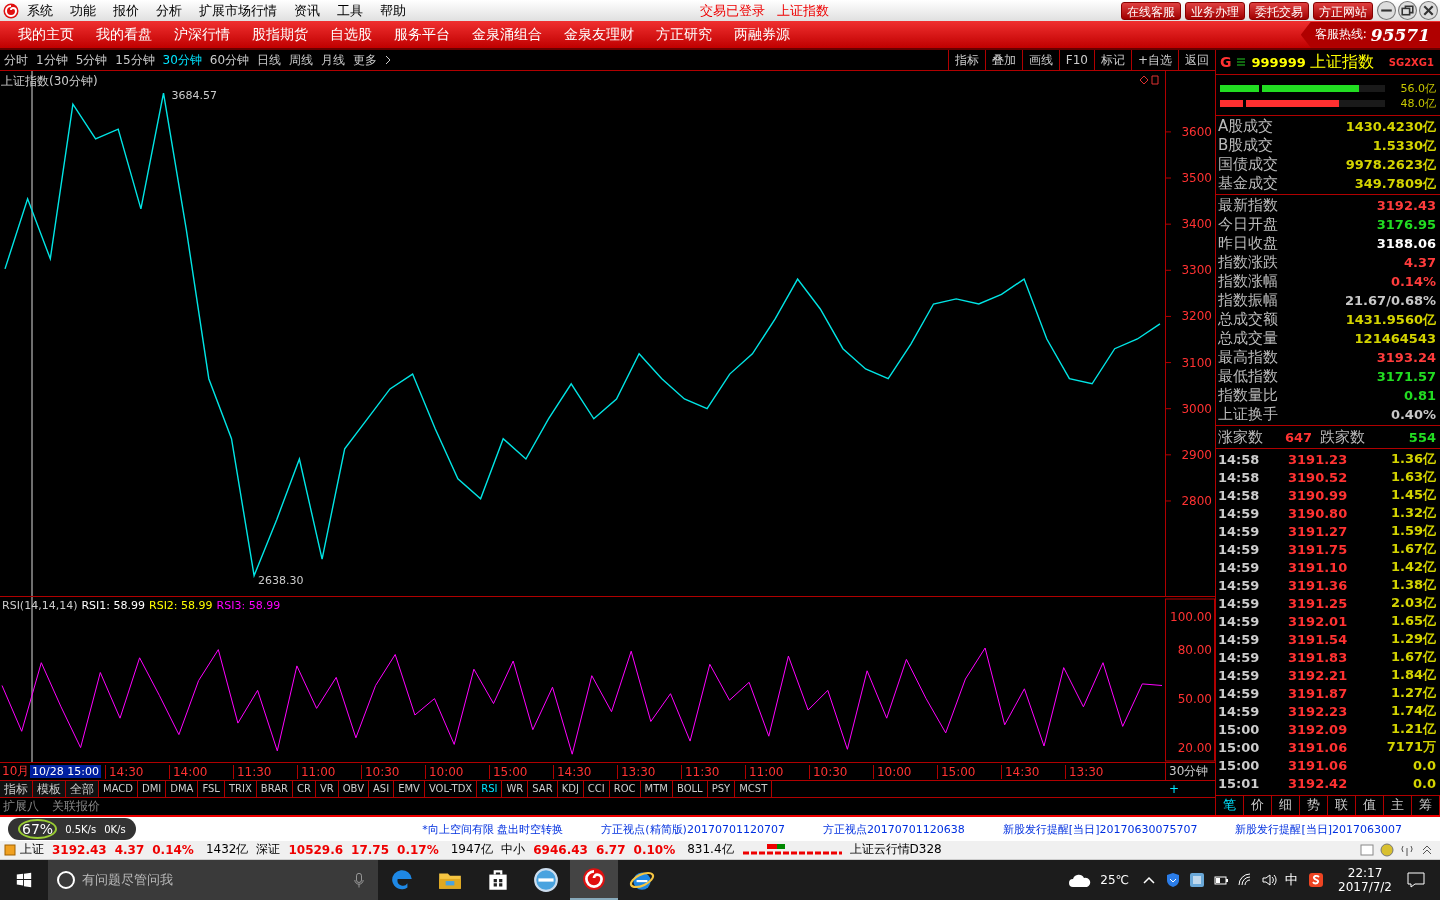 The image size is (1440, 900). I want to click on period-tab: 30分钟, so click(182, 60).